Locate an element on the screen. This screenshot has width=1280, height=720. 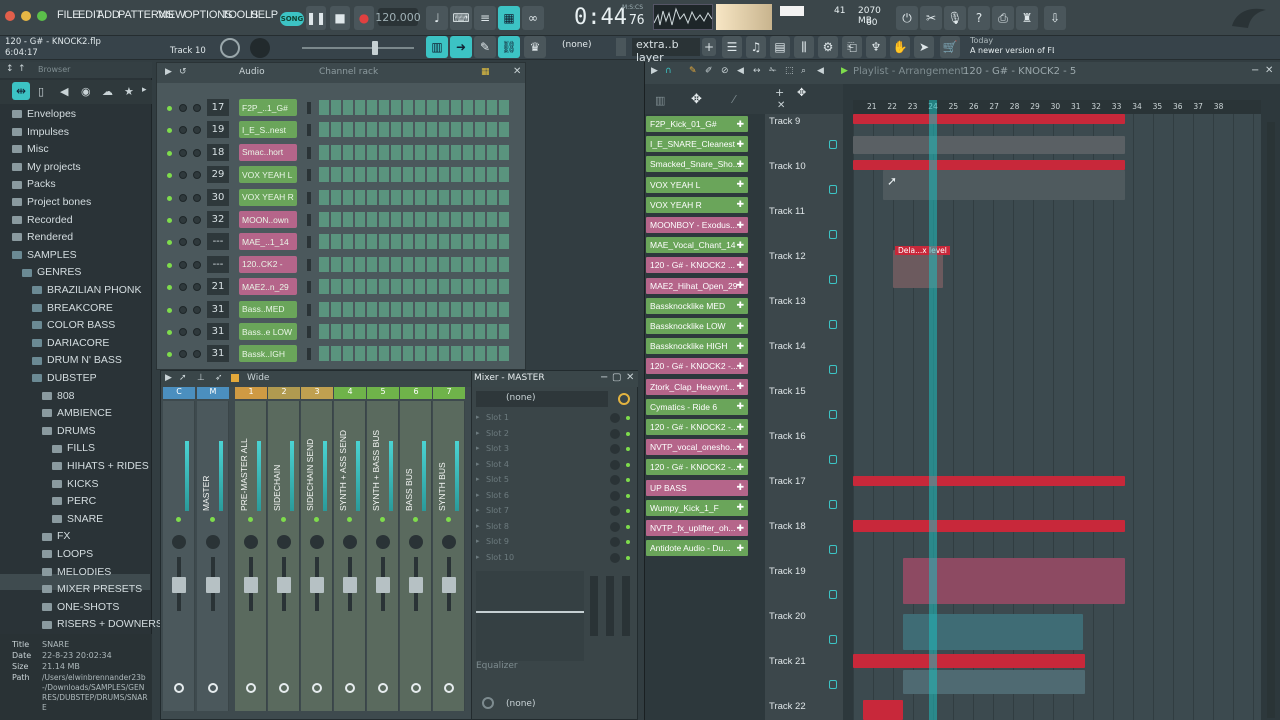
pattern-item: I_E_SNARE_Cleanest is located at coordinates (697, 144).